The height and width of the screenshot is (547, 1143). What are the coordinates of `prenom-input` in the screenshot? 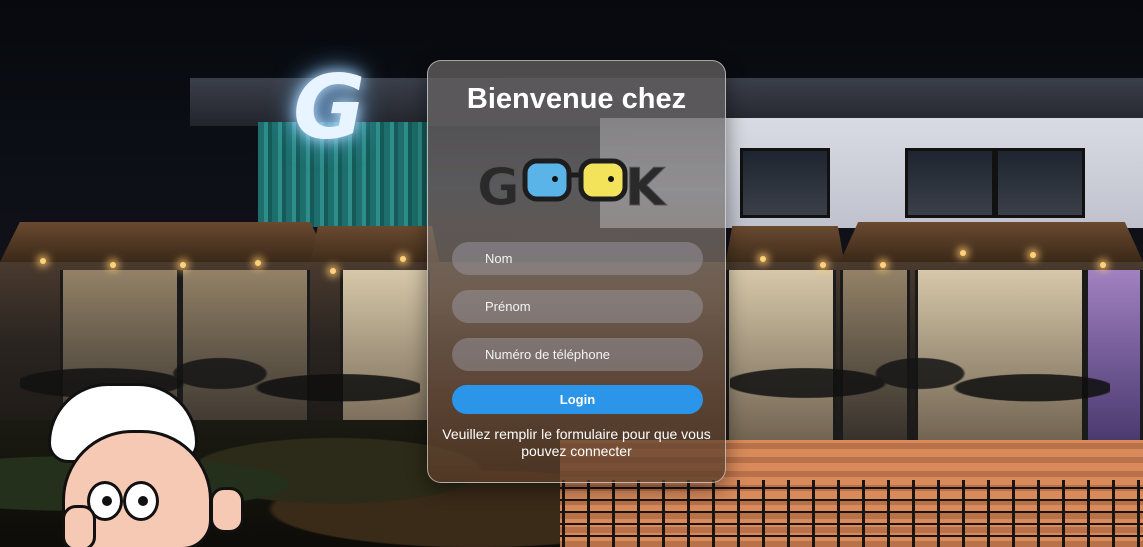 It's located at (577, 306).